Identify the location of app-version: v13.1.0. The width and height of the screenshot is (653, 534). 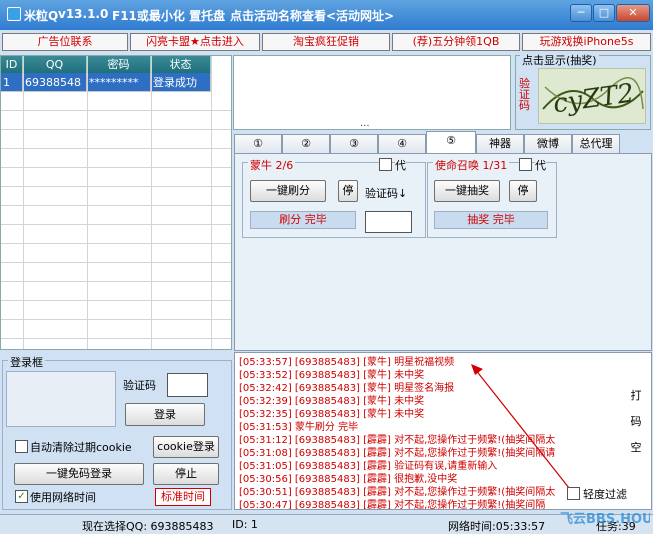
(83, 14).